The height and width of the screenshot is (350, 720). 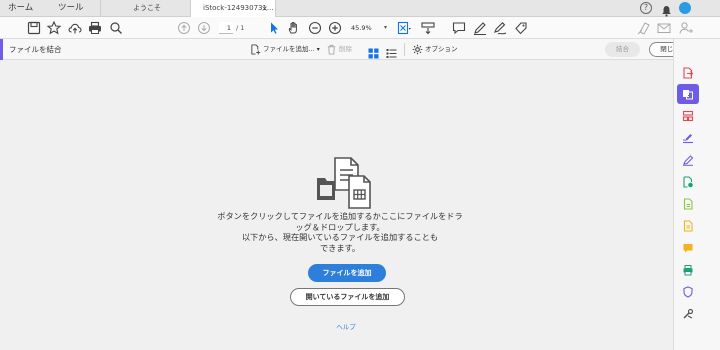 What do you see at coordinates (256, 49) in the screenshot?
I see `add-file-icon` at bounding box center [256, 49].